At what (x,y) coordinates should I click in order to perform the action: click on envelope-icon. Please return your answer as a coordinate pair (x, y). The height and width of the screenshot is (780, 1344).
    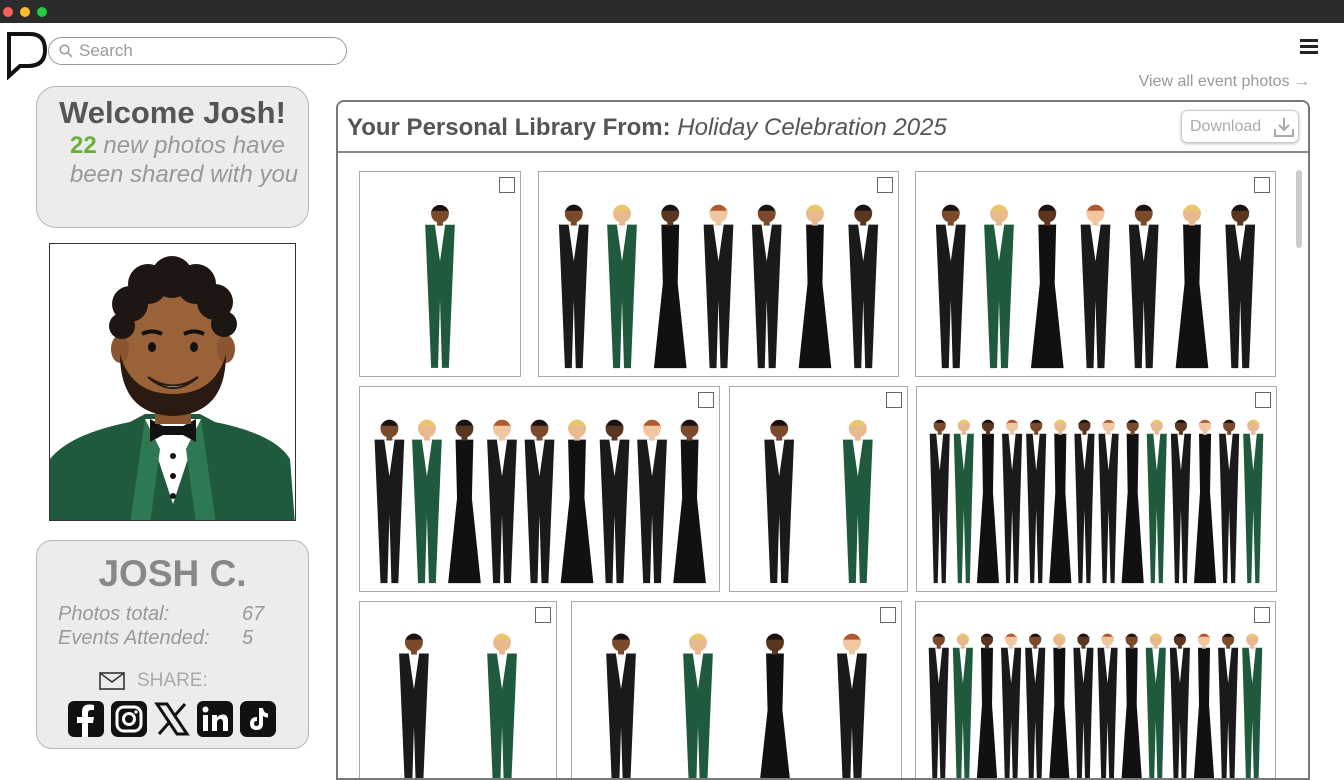
    Looking at the image, I should click on (112, 681).